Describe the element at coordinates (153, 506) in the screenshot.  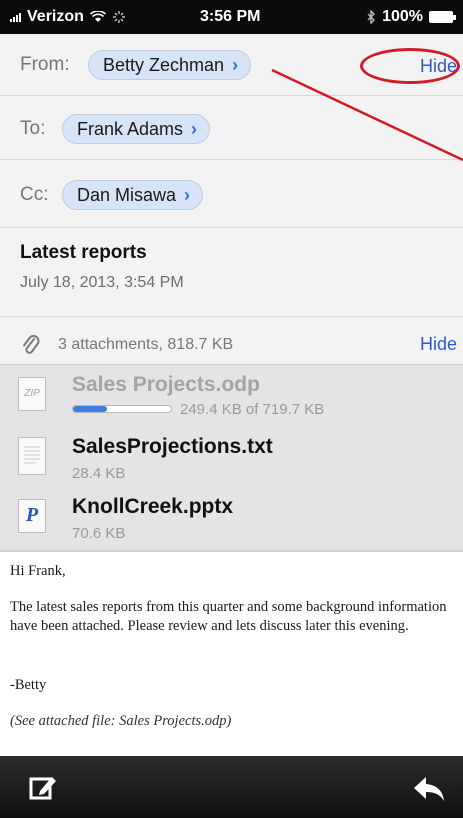
I see `attachment-name: KnollCreek.pptx` at that location.